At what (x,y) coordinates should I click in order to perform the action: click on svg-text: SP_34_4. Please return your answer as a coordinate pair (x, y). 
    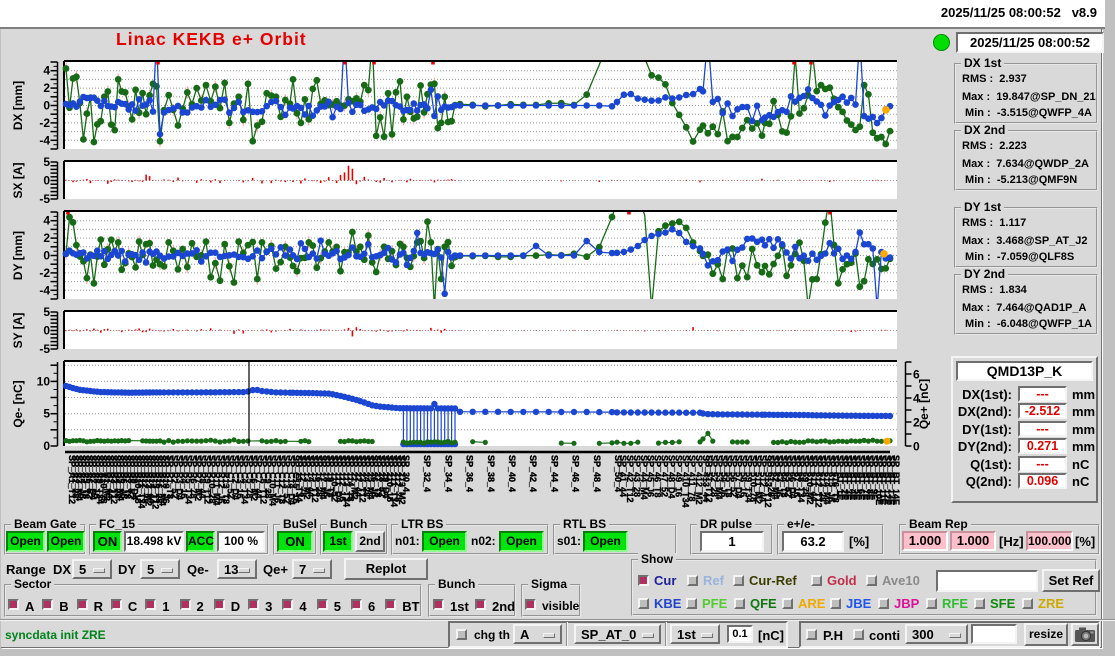
    Looking at the image, I should click on (448, 473).